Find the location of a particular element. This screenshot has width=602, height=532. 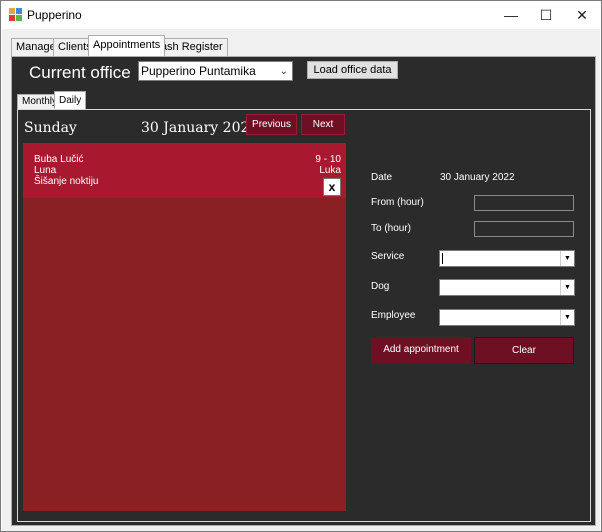

office-select-value: Pupperino Puntamika is located at coordinates (198, 71).